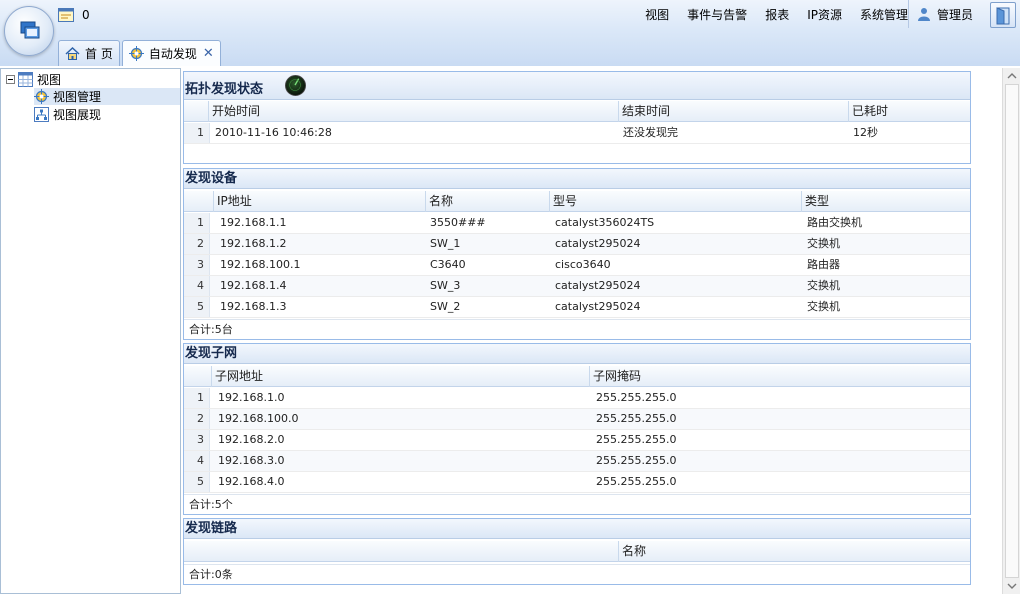 The width and height of the screenshot is (1020, 594). Describe the element at coordinates (400, 376) in the screenshot. I see `col-subnet-address: 子网地址` at that location.